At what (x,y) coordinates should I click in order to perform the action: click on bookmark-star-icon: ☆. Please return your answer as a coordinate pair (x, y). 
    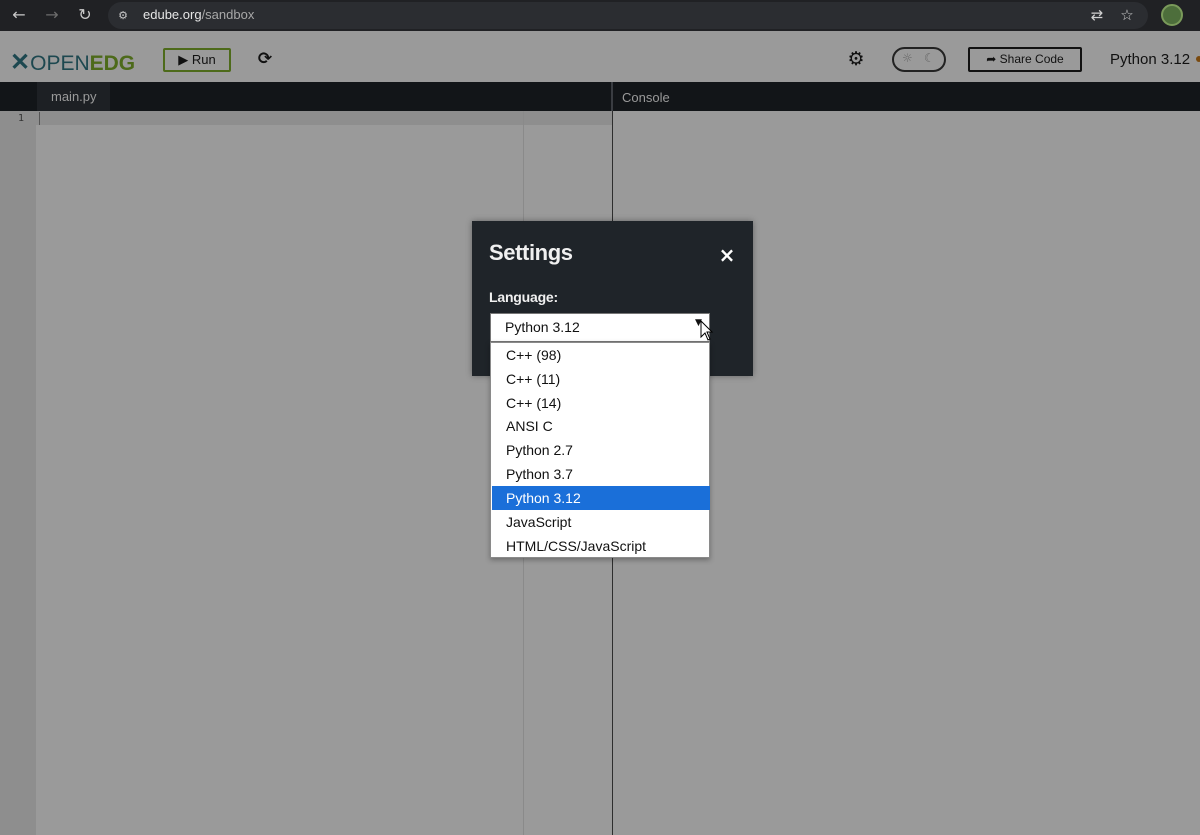
    Looking at the image, I should click on (1127, 15).